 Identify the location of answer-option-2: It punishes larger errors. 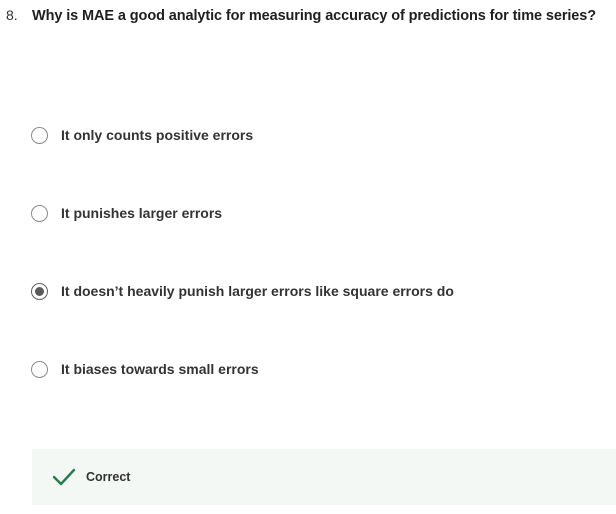
(126, 213).